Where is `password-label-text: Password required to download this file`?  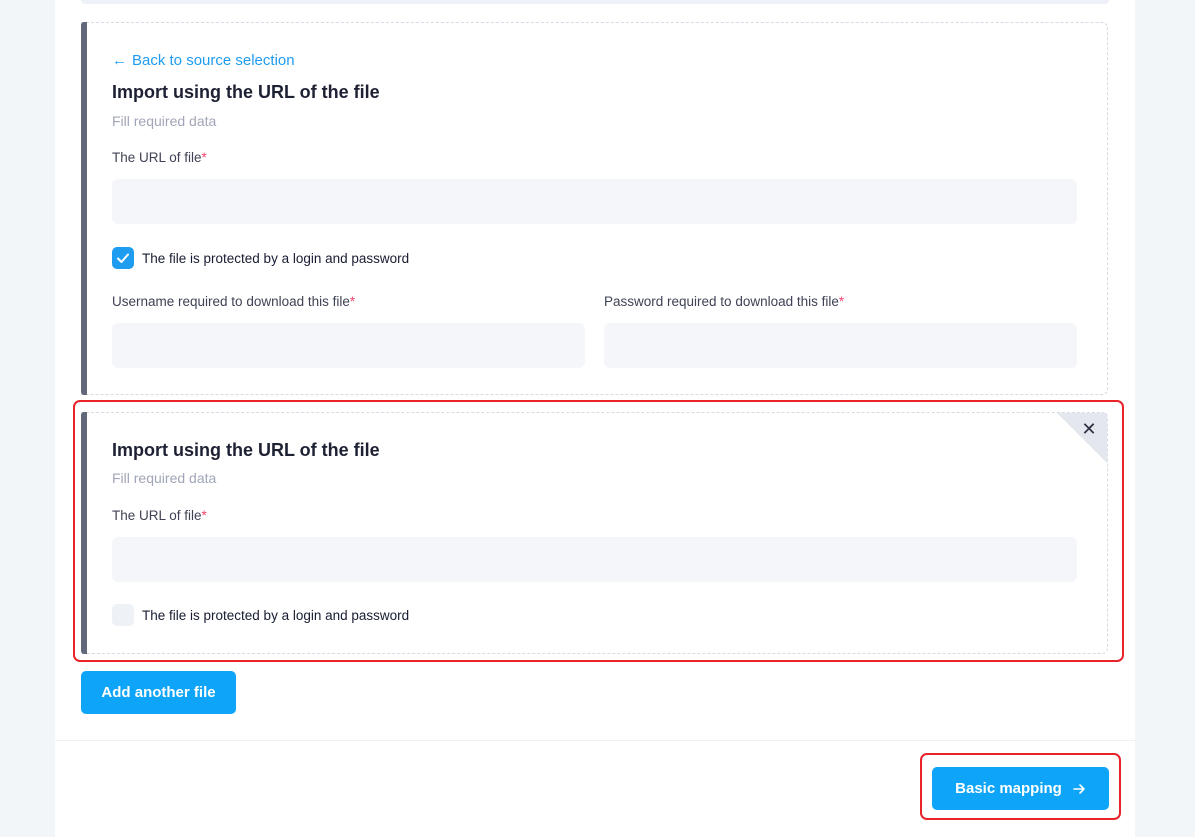 password-label-text: Password required to download this file is located at coordinates (721, 301).